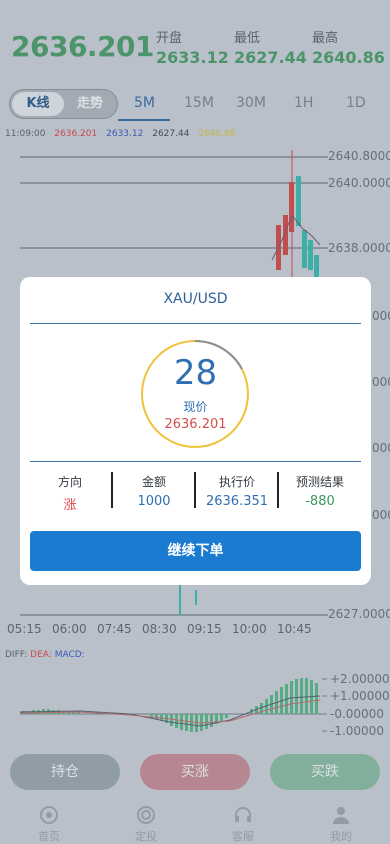  Describe the element at coordinates (154, 501) in the screenshot. I see `amount-value: 1000` at that location.